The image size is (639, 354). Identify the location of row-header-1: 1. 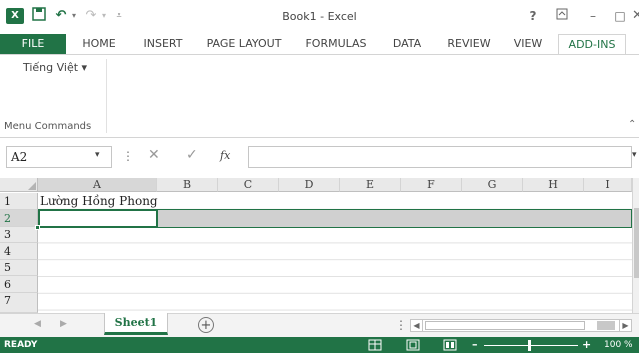
(19, 201).